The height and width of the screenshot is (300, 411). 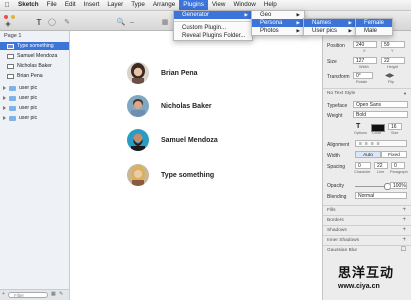 What do you see at coordinates (374, 31) in the screenshot?
I see `menu-item-male: Male` at bounding box center [374, 31].